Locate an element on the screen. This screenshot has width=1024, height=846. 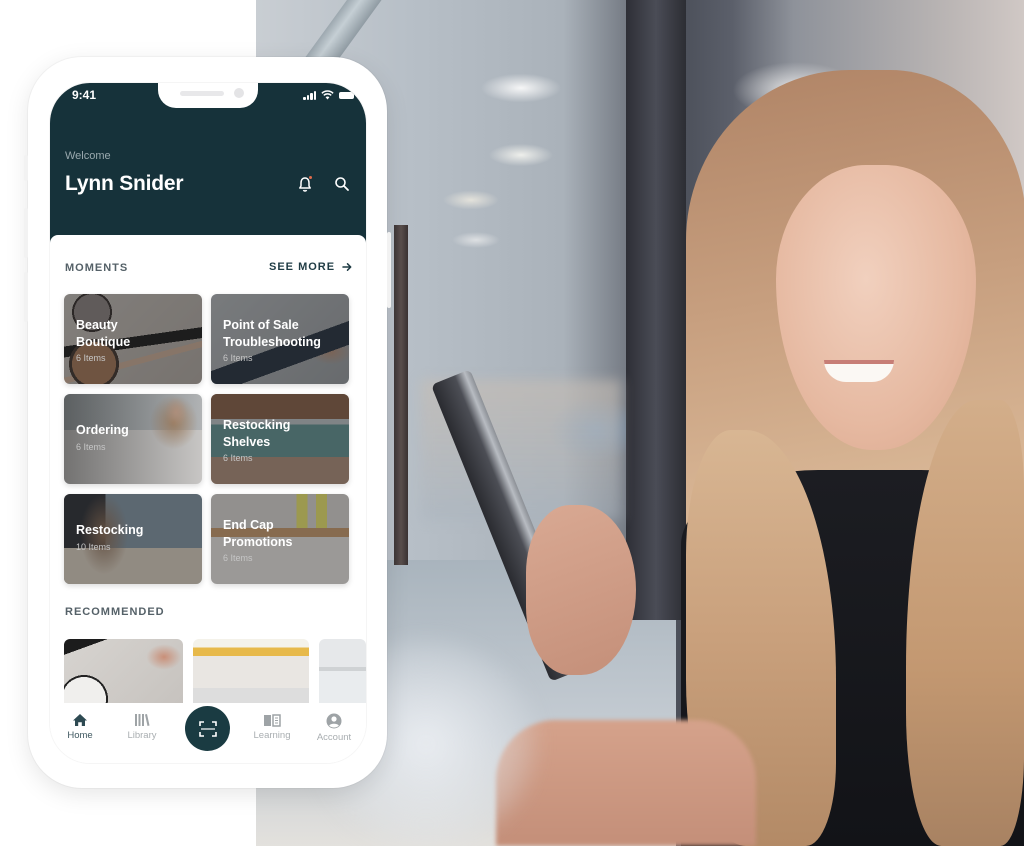
user-name: Lynn Snider is located at coordinates (124, 183).